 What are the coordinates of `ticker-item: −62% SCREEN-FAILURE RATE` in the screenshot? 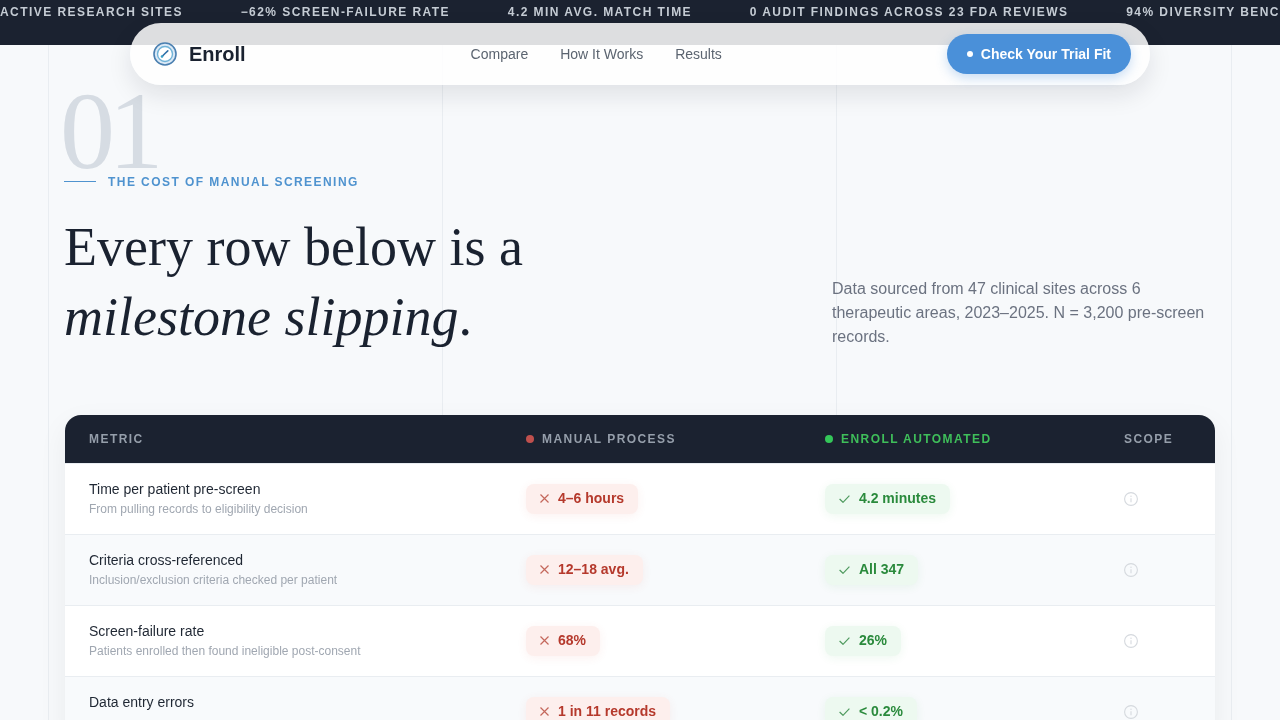 It's located at (345, 12).